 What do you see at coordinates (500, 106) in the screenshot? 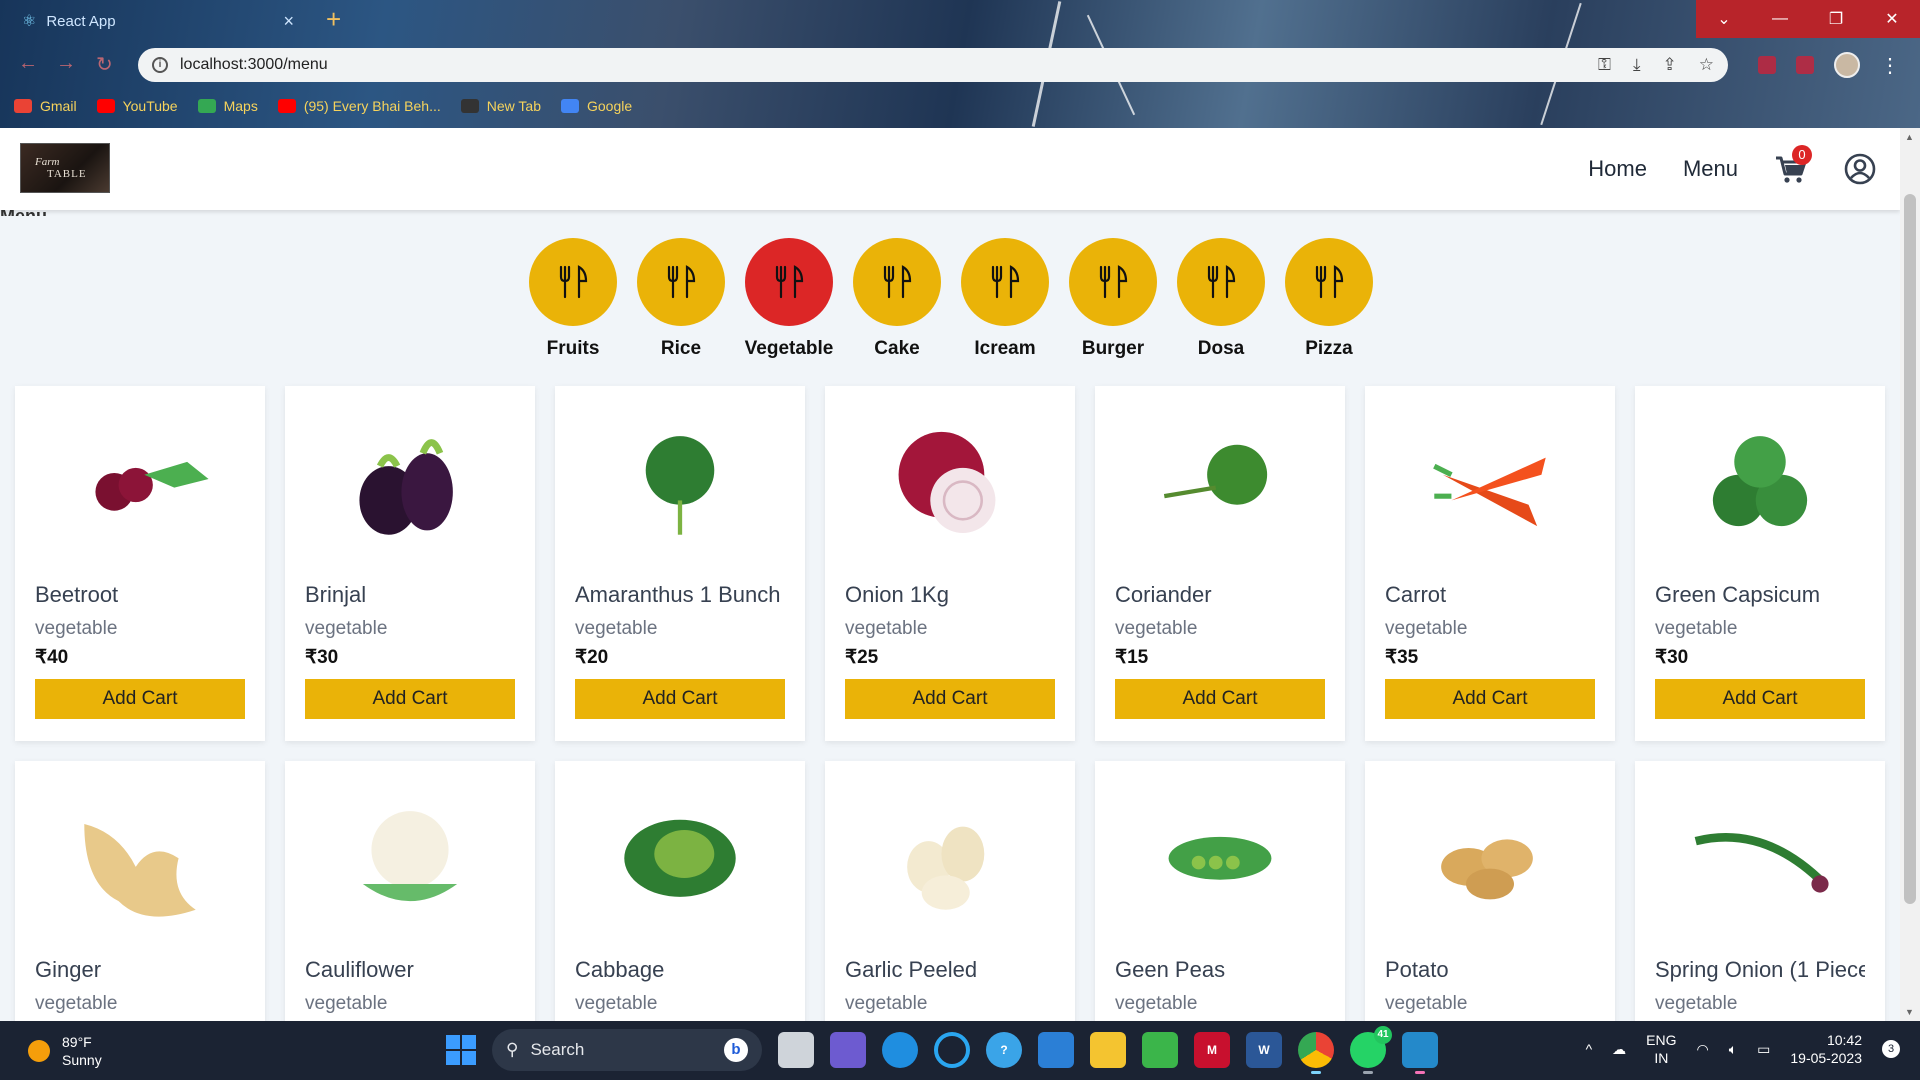
I see `bookmark-item: New Tab` at bounding box center [500, 106].